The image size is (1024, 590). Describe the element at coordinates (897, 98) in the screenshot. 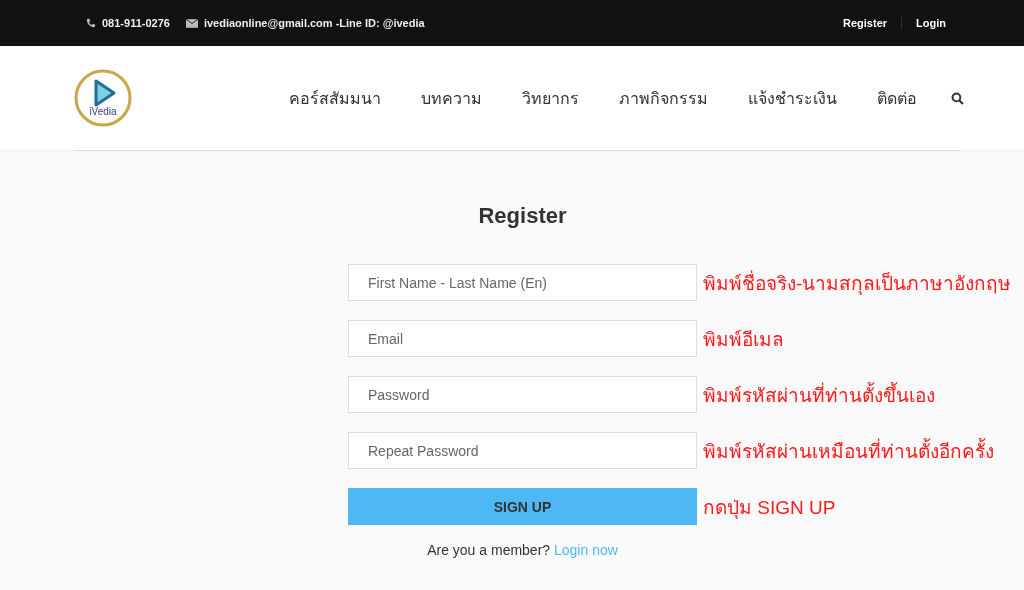

I see `nav-link: ติดต่อ` at that location.